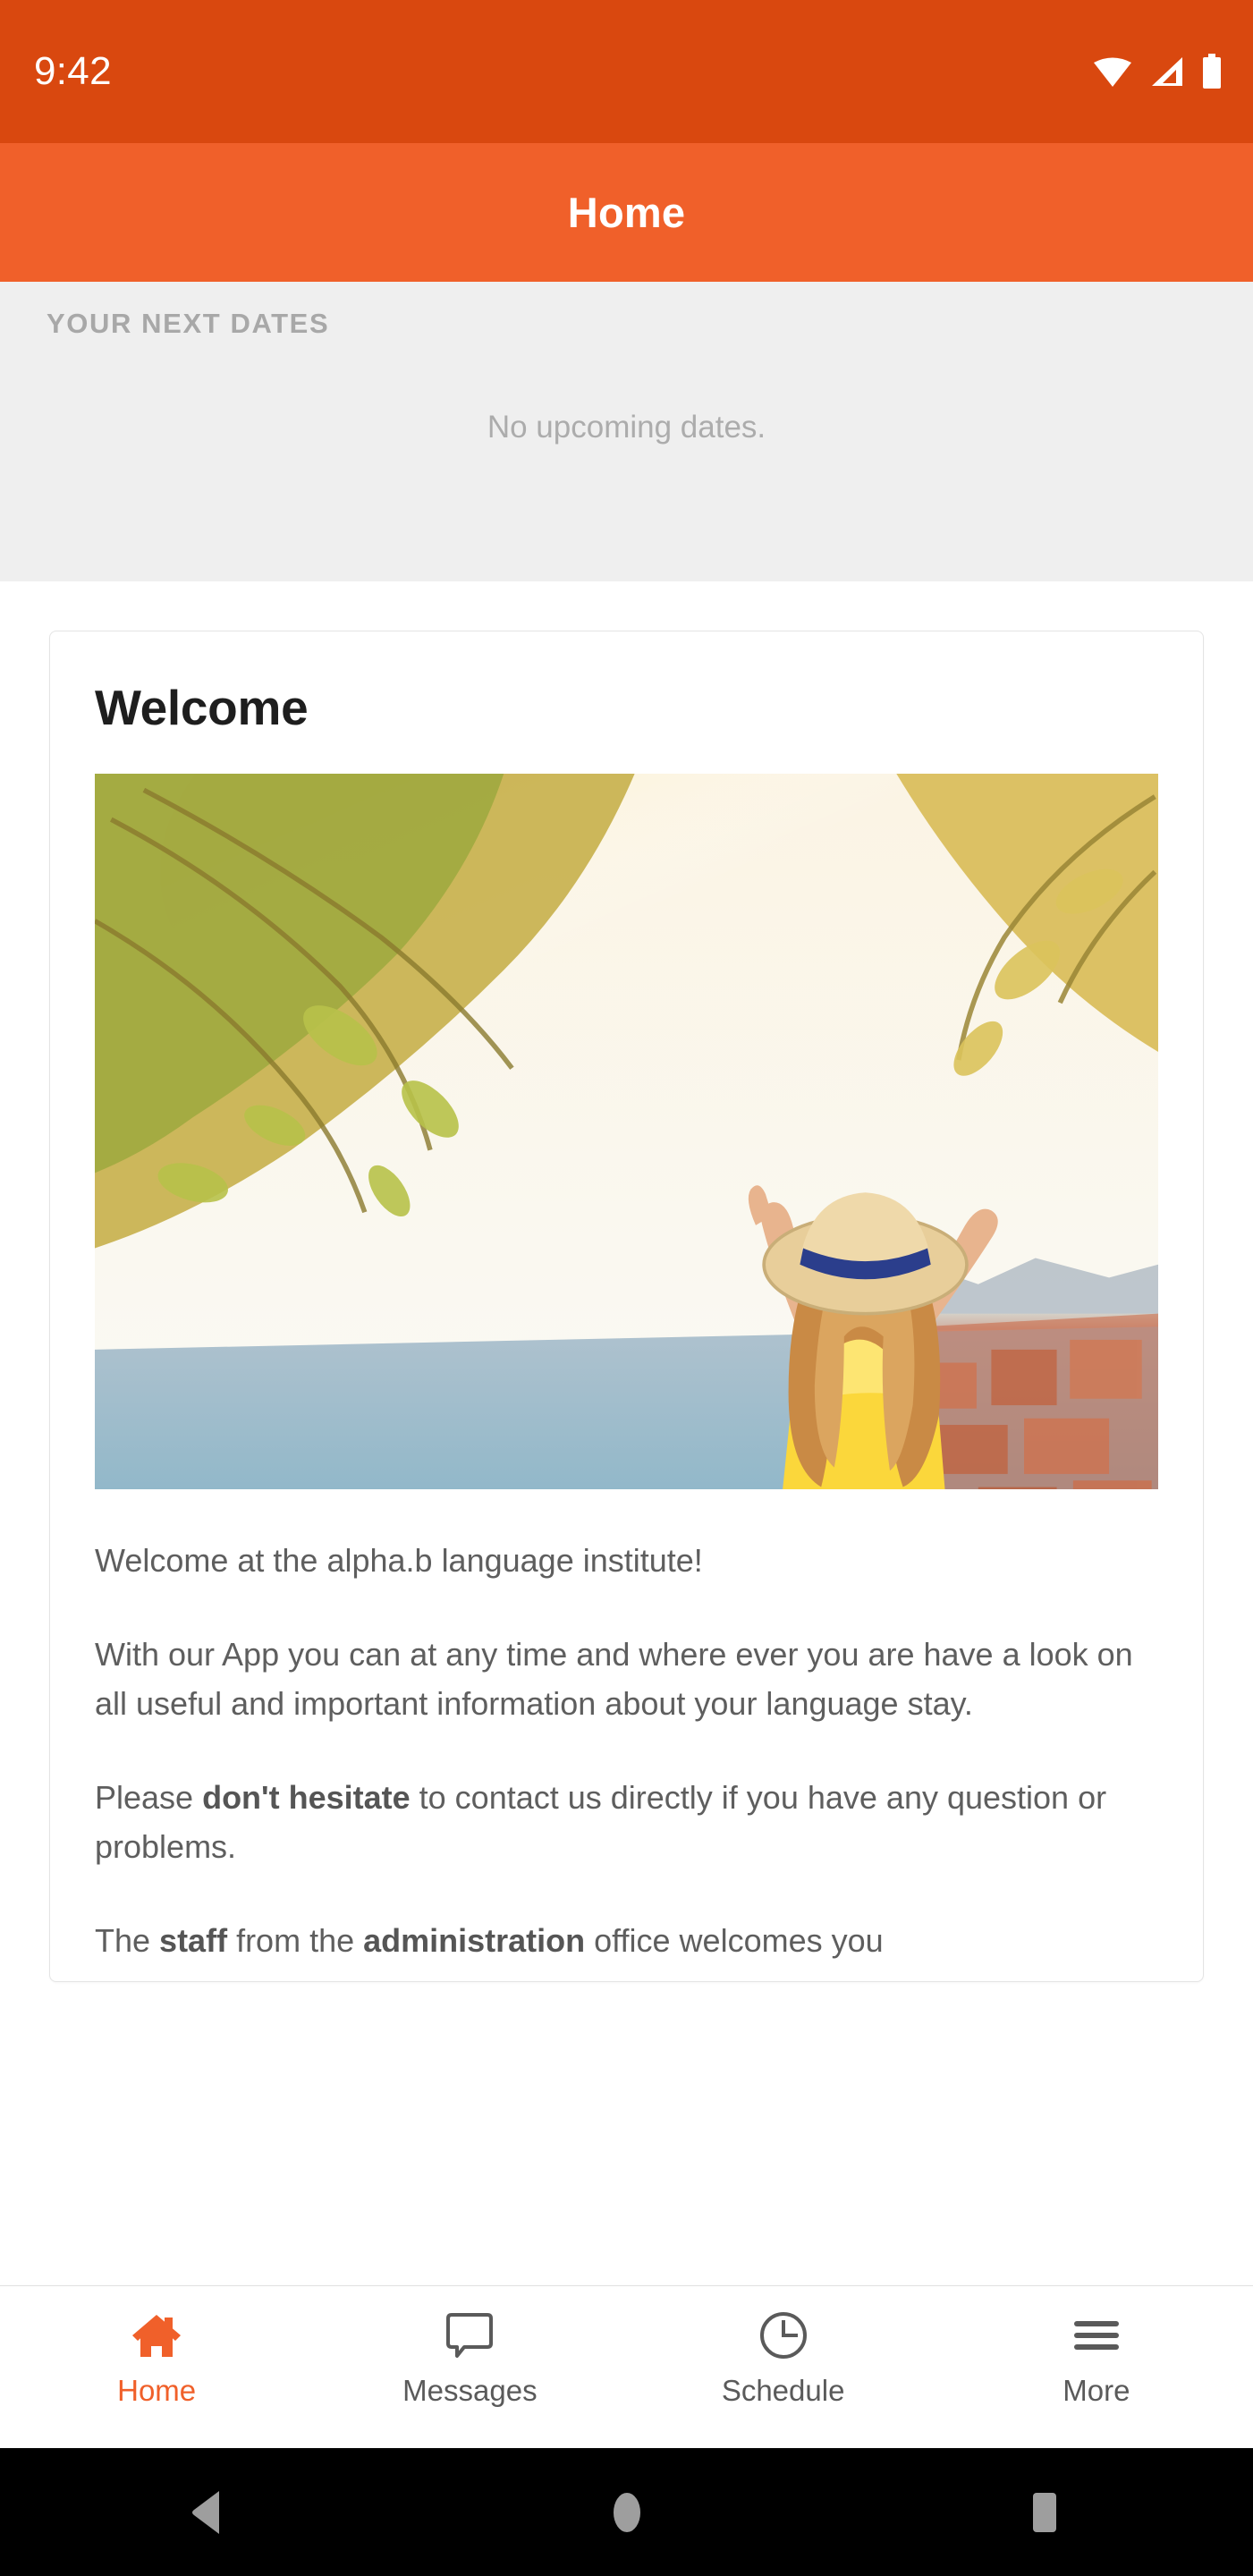 The image size is (1253, 2576). What do you see at coordinates (156, 2335) in the screenshot?
I see `home-icon` at bounding box center [156, 2335].